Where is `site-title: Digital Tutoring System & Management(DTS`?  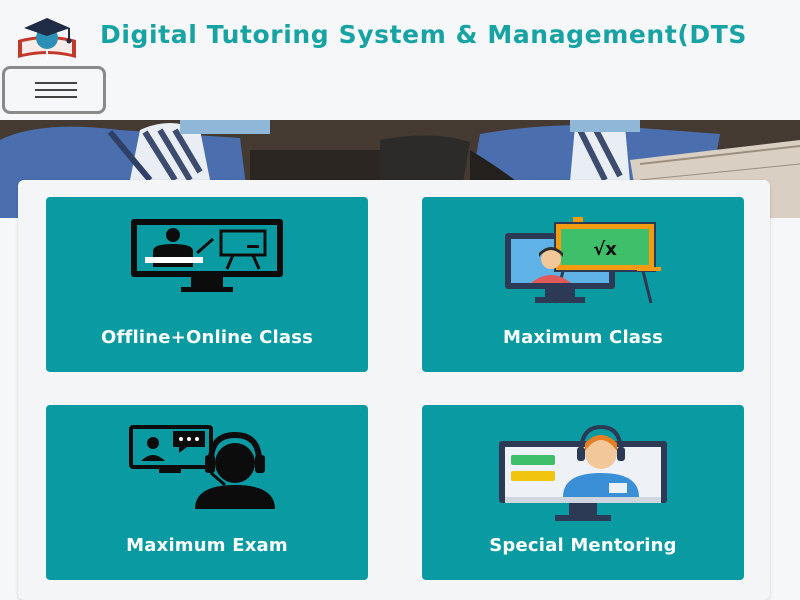
site-title: Digital Tutoring System & Management(DTS is located at coordinates (424, 34).